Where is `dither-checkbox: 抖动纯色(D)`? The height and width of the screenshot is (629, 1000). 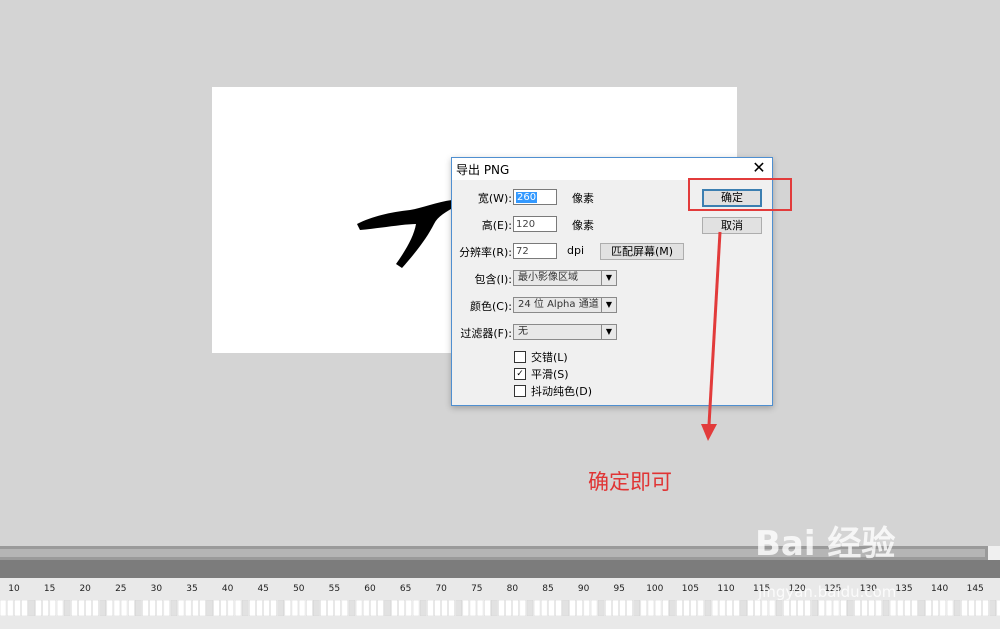
dither-checkbox: 抖动纯色(D) is located at coordinates (553, 391).